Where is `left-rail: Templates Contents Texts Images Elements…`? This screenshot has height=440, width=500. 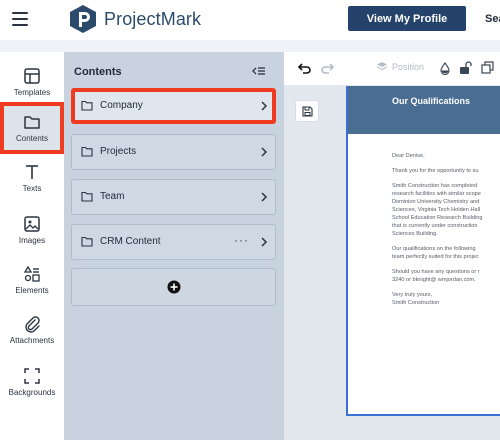 left-rail: Templates Contents Texts Images Elements… is located at coordinates (32, 246).